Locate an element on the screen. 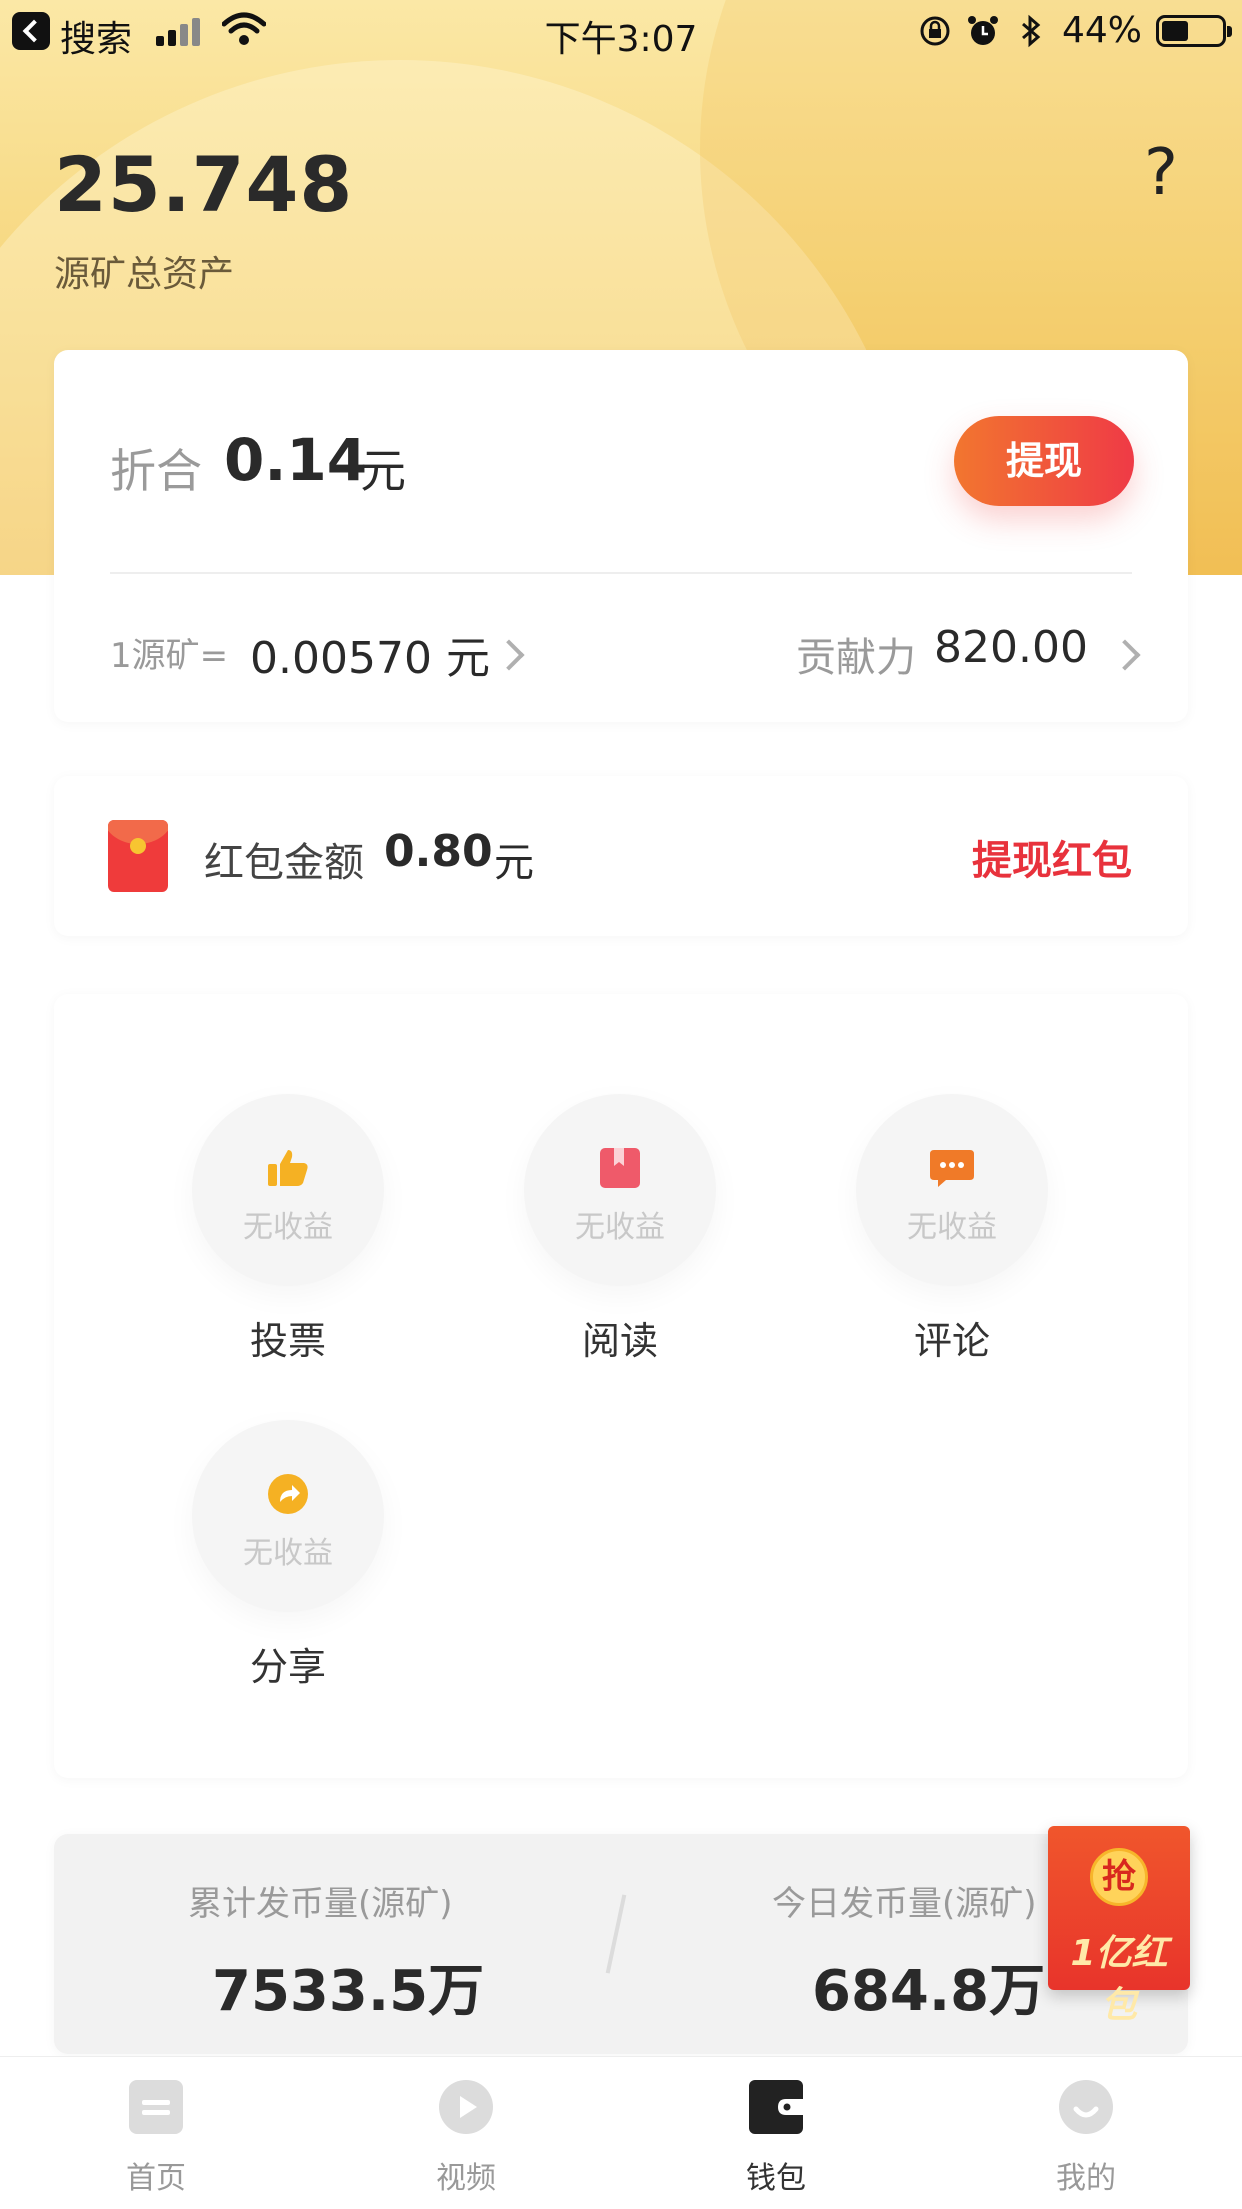 The height and width of the screenshot is (2209, 1242). card-divider is located at coordinates (621, 573).